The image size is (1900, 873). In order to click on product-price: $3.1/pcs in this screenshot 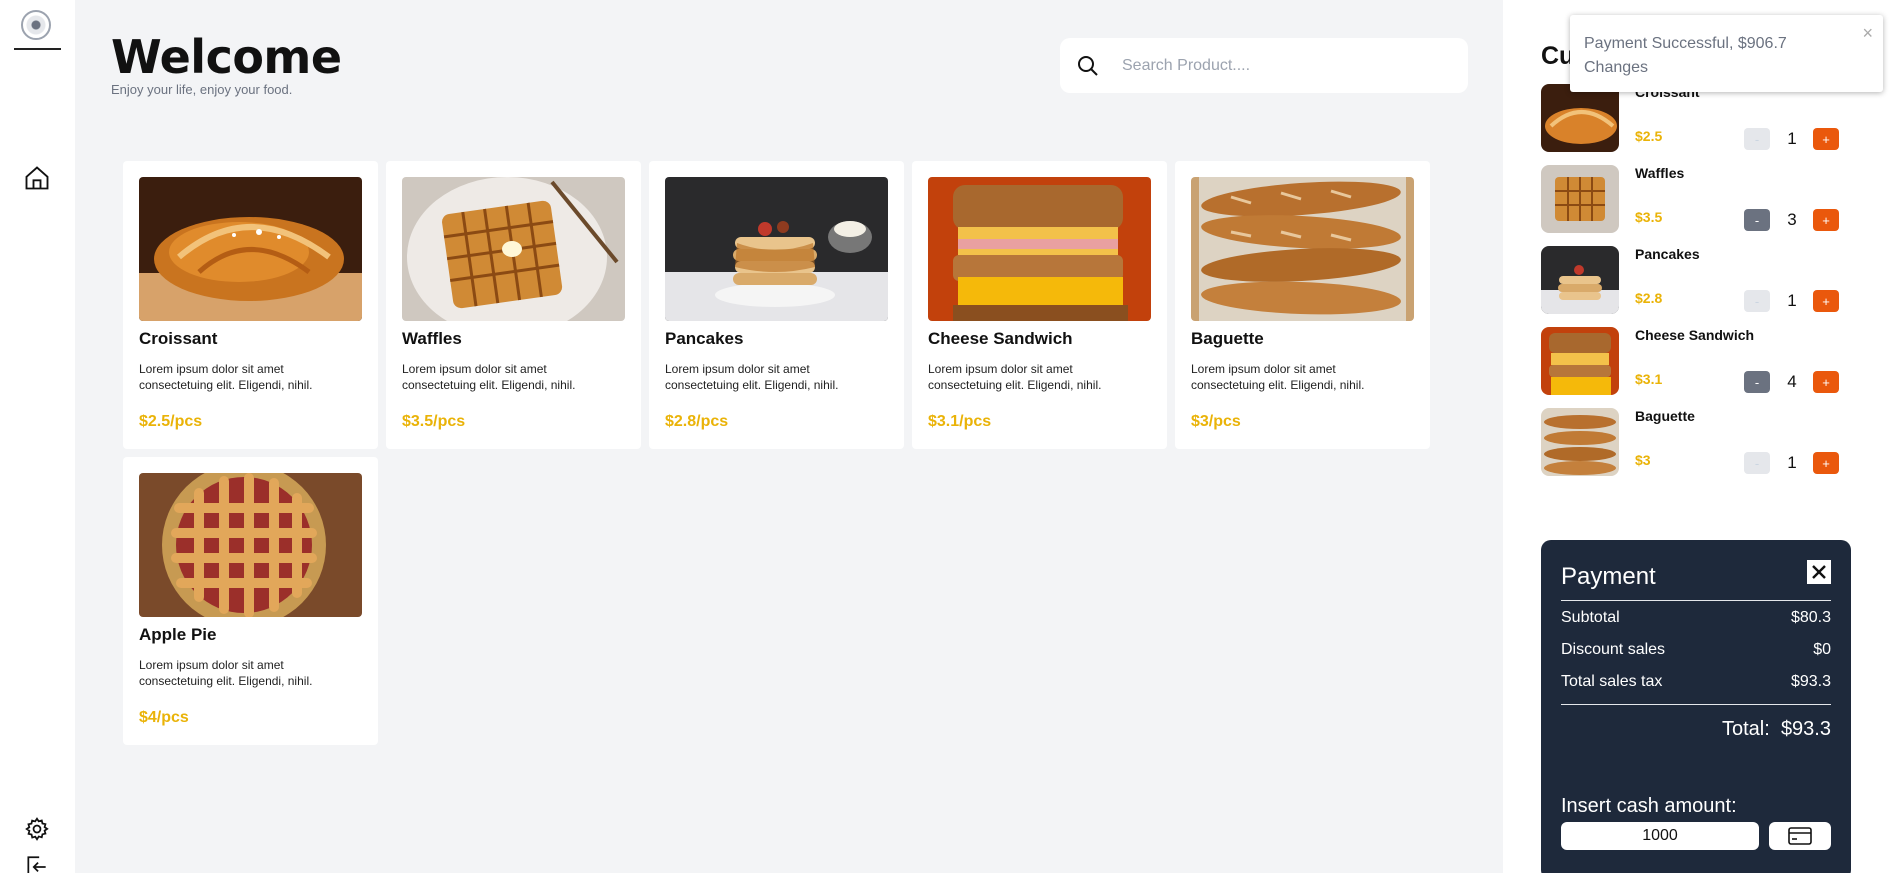, I will do `click(960, 421)`.